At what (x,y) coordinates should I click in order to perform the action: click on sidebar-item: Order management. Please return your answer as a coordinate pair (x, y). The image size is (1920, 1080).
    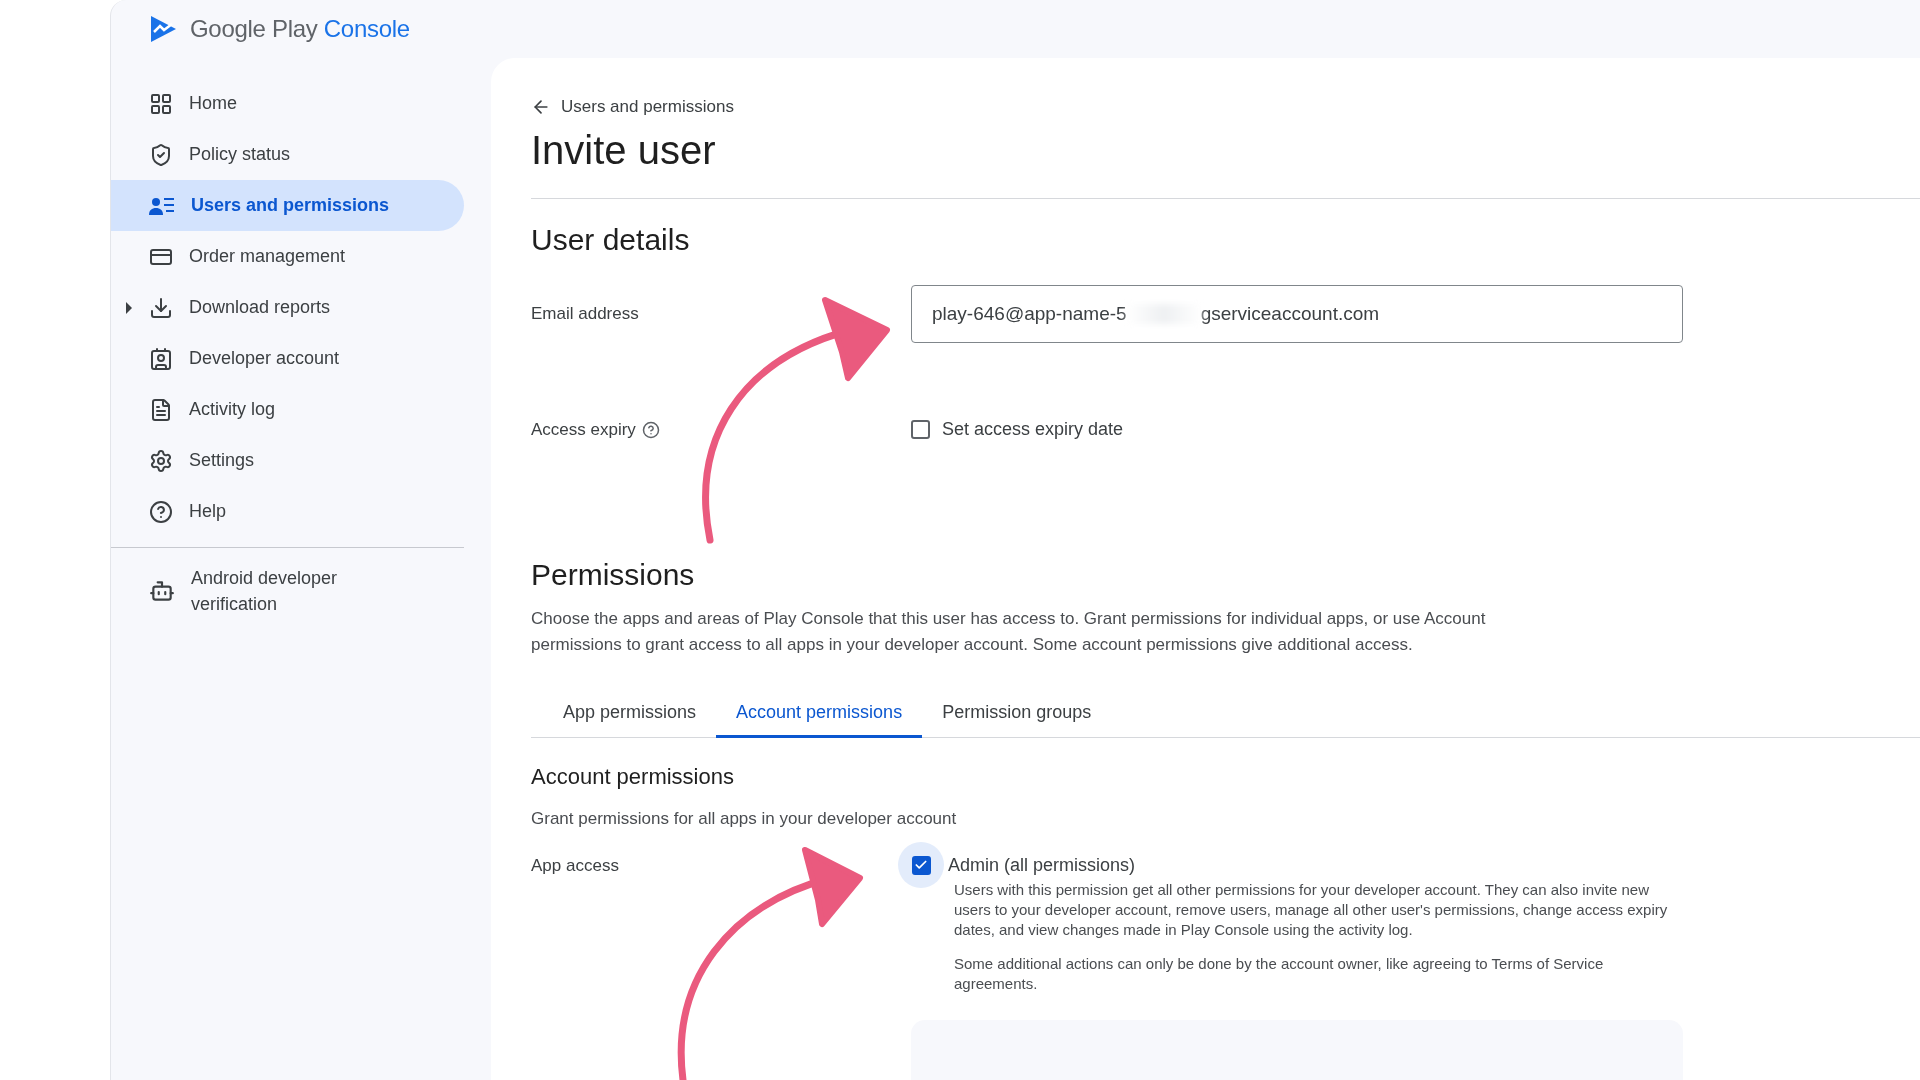
    Looking at the image, I should click on (287, 256).